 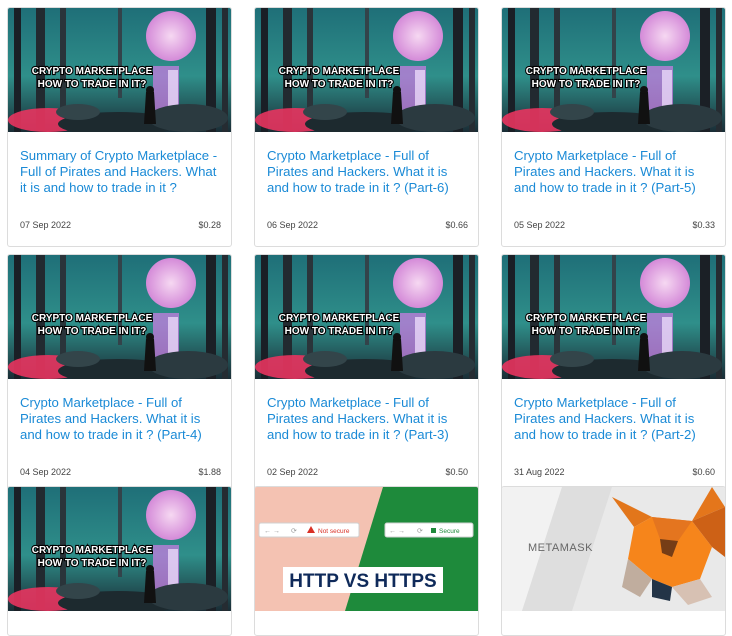 What do you see at coordinates (456, 225) in the screenshot?
I see `post-payout: $0.66` at bounding box center [456, 225].